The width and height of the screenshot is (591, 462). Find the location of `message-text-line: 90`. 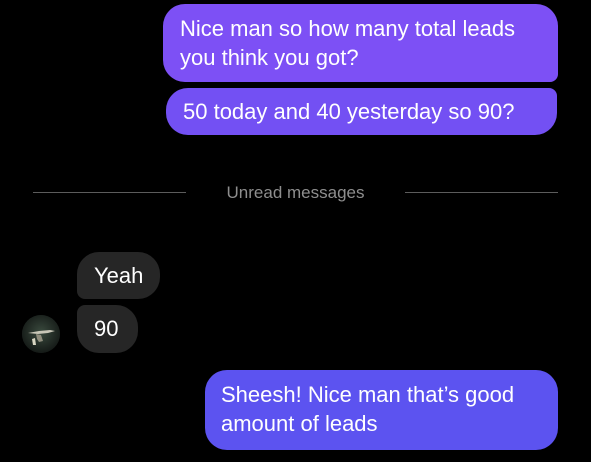

message-text-line: 90 is located at coordinates (106, 328).